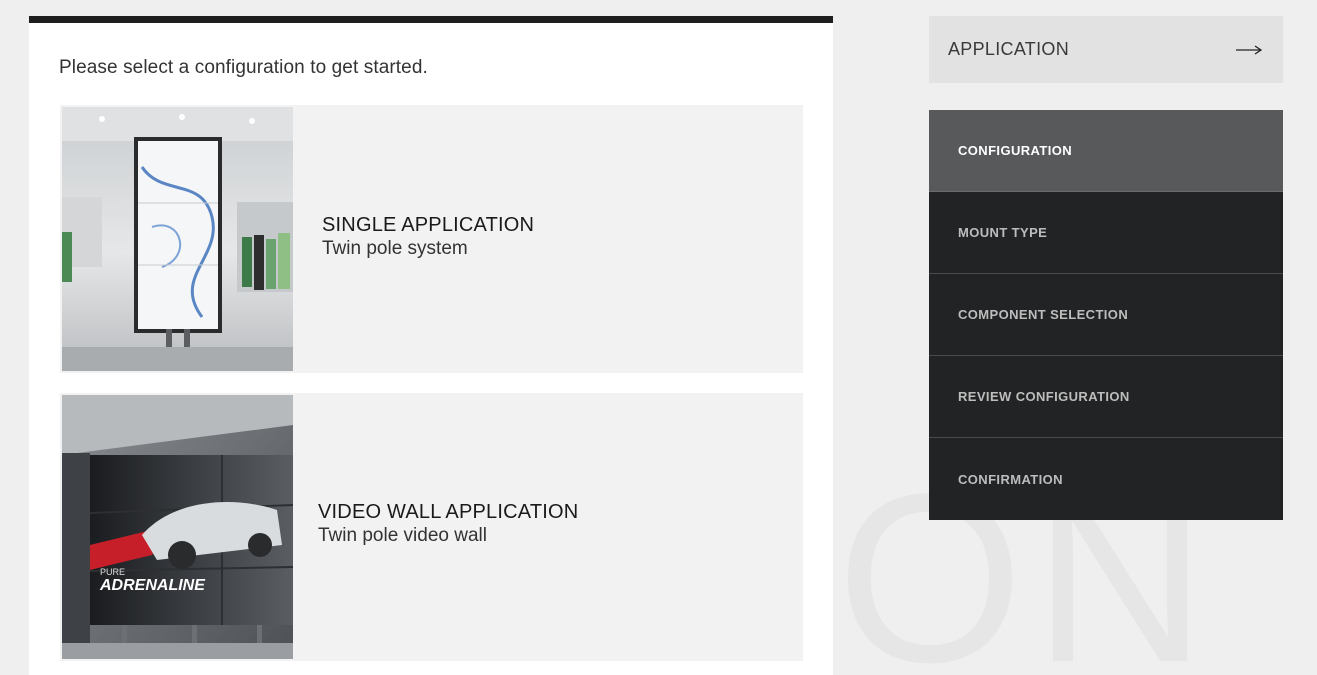 This screenshot has width=1317, height=675. Describe the element at coordinates (112, 572) in the screenshot. I see `video-wall-image-small-text: PURE` at that location.